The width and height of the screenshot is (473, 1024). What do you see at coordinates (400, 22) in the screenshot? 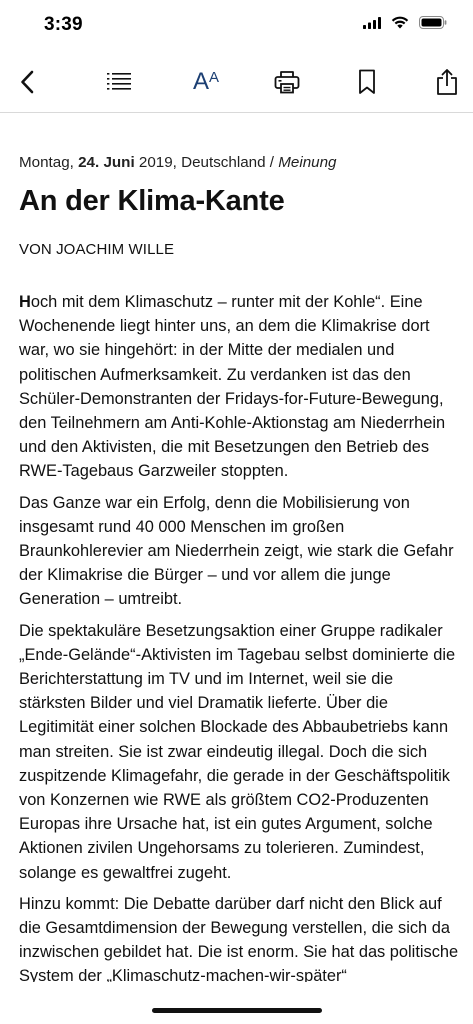
I see `wifi-icon` at bounding box center [400, 22].